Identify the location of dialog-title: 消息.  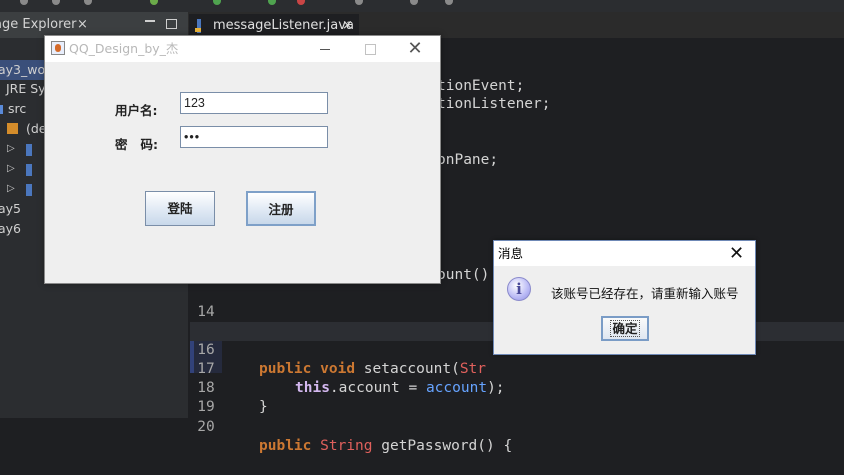
(511, 253).